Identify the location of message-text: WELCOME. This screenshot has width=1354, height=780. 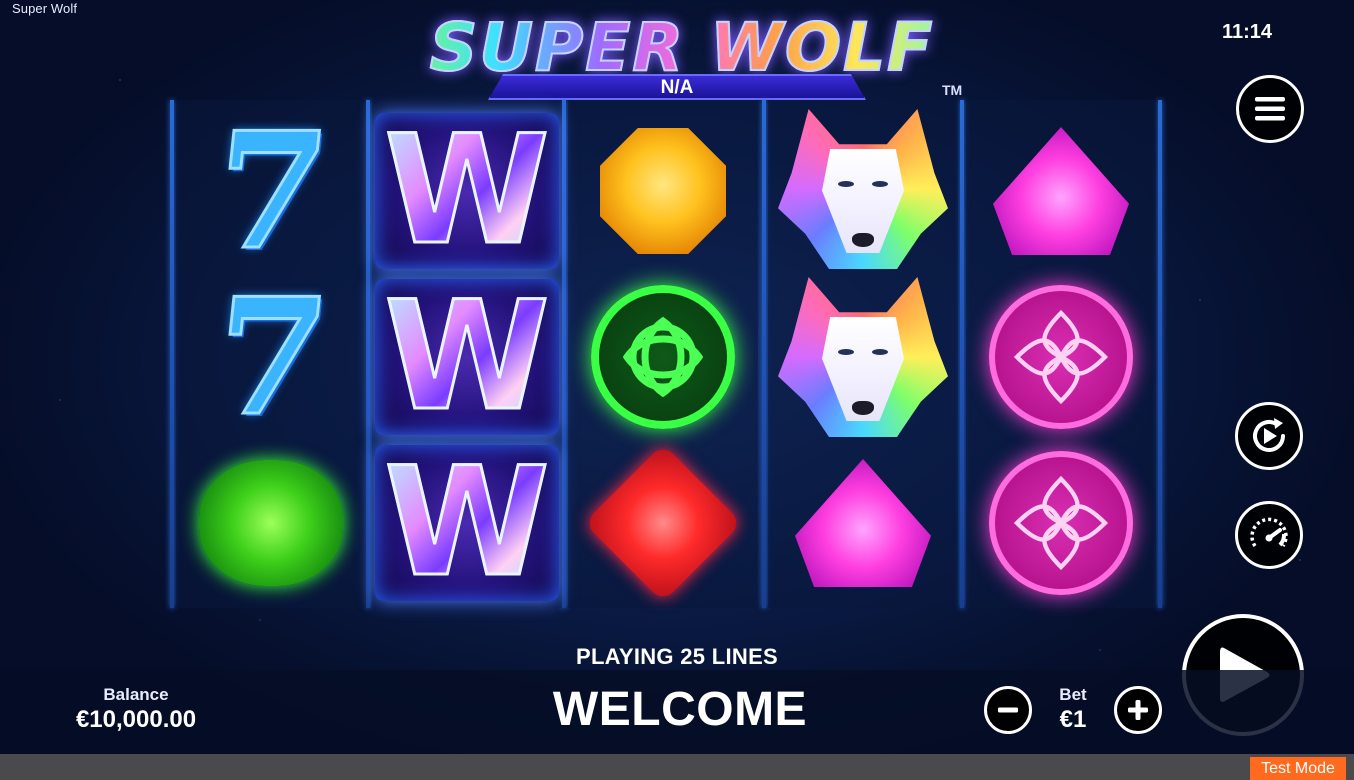
(680, 709).